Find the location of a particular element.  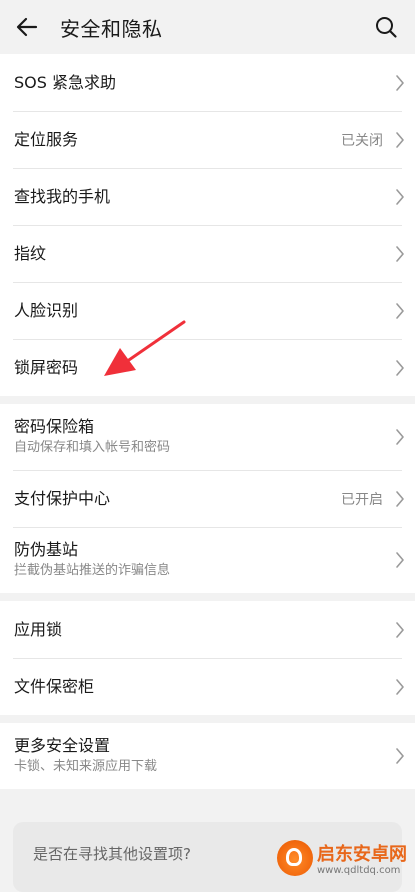

item-text: 锁屏密码 is located at coordinates (199, 368).